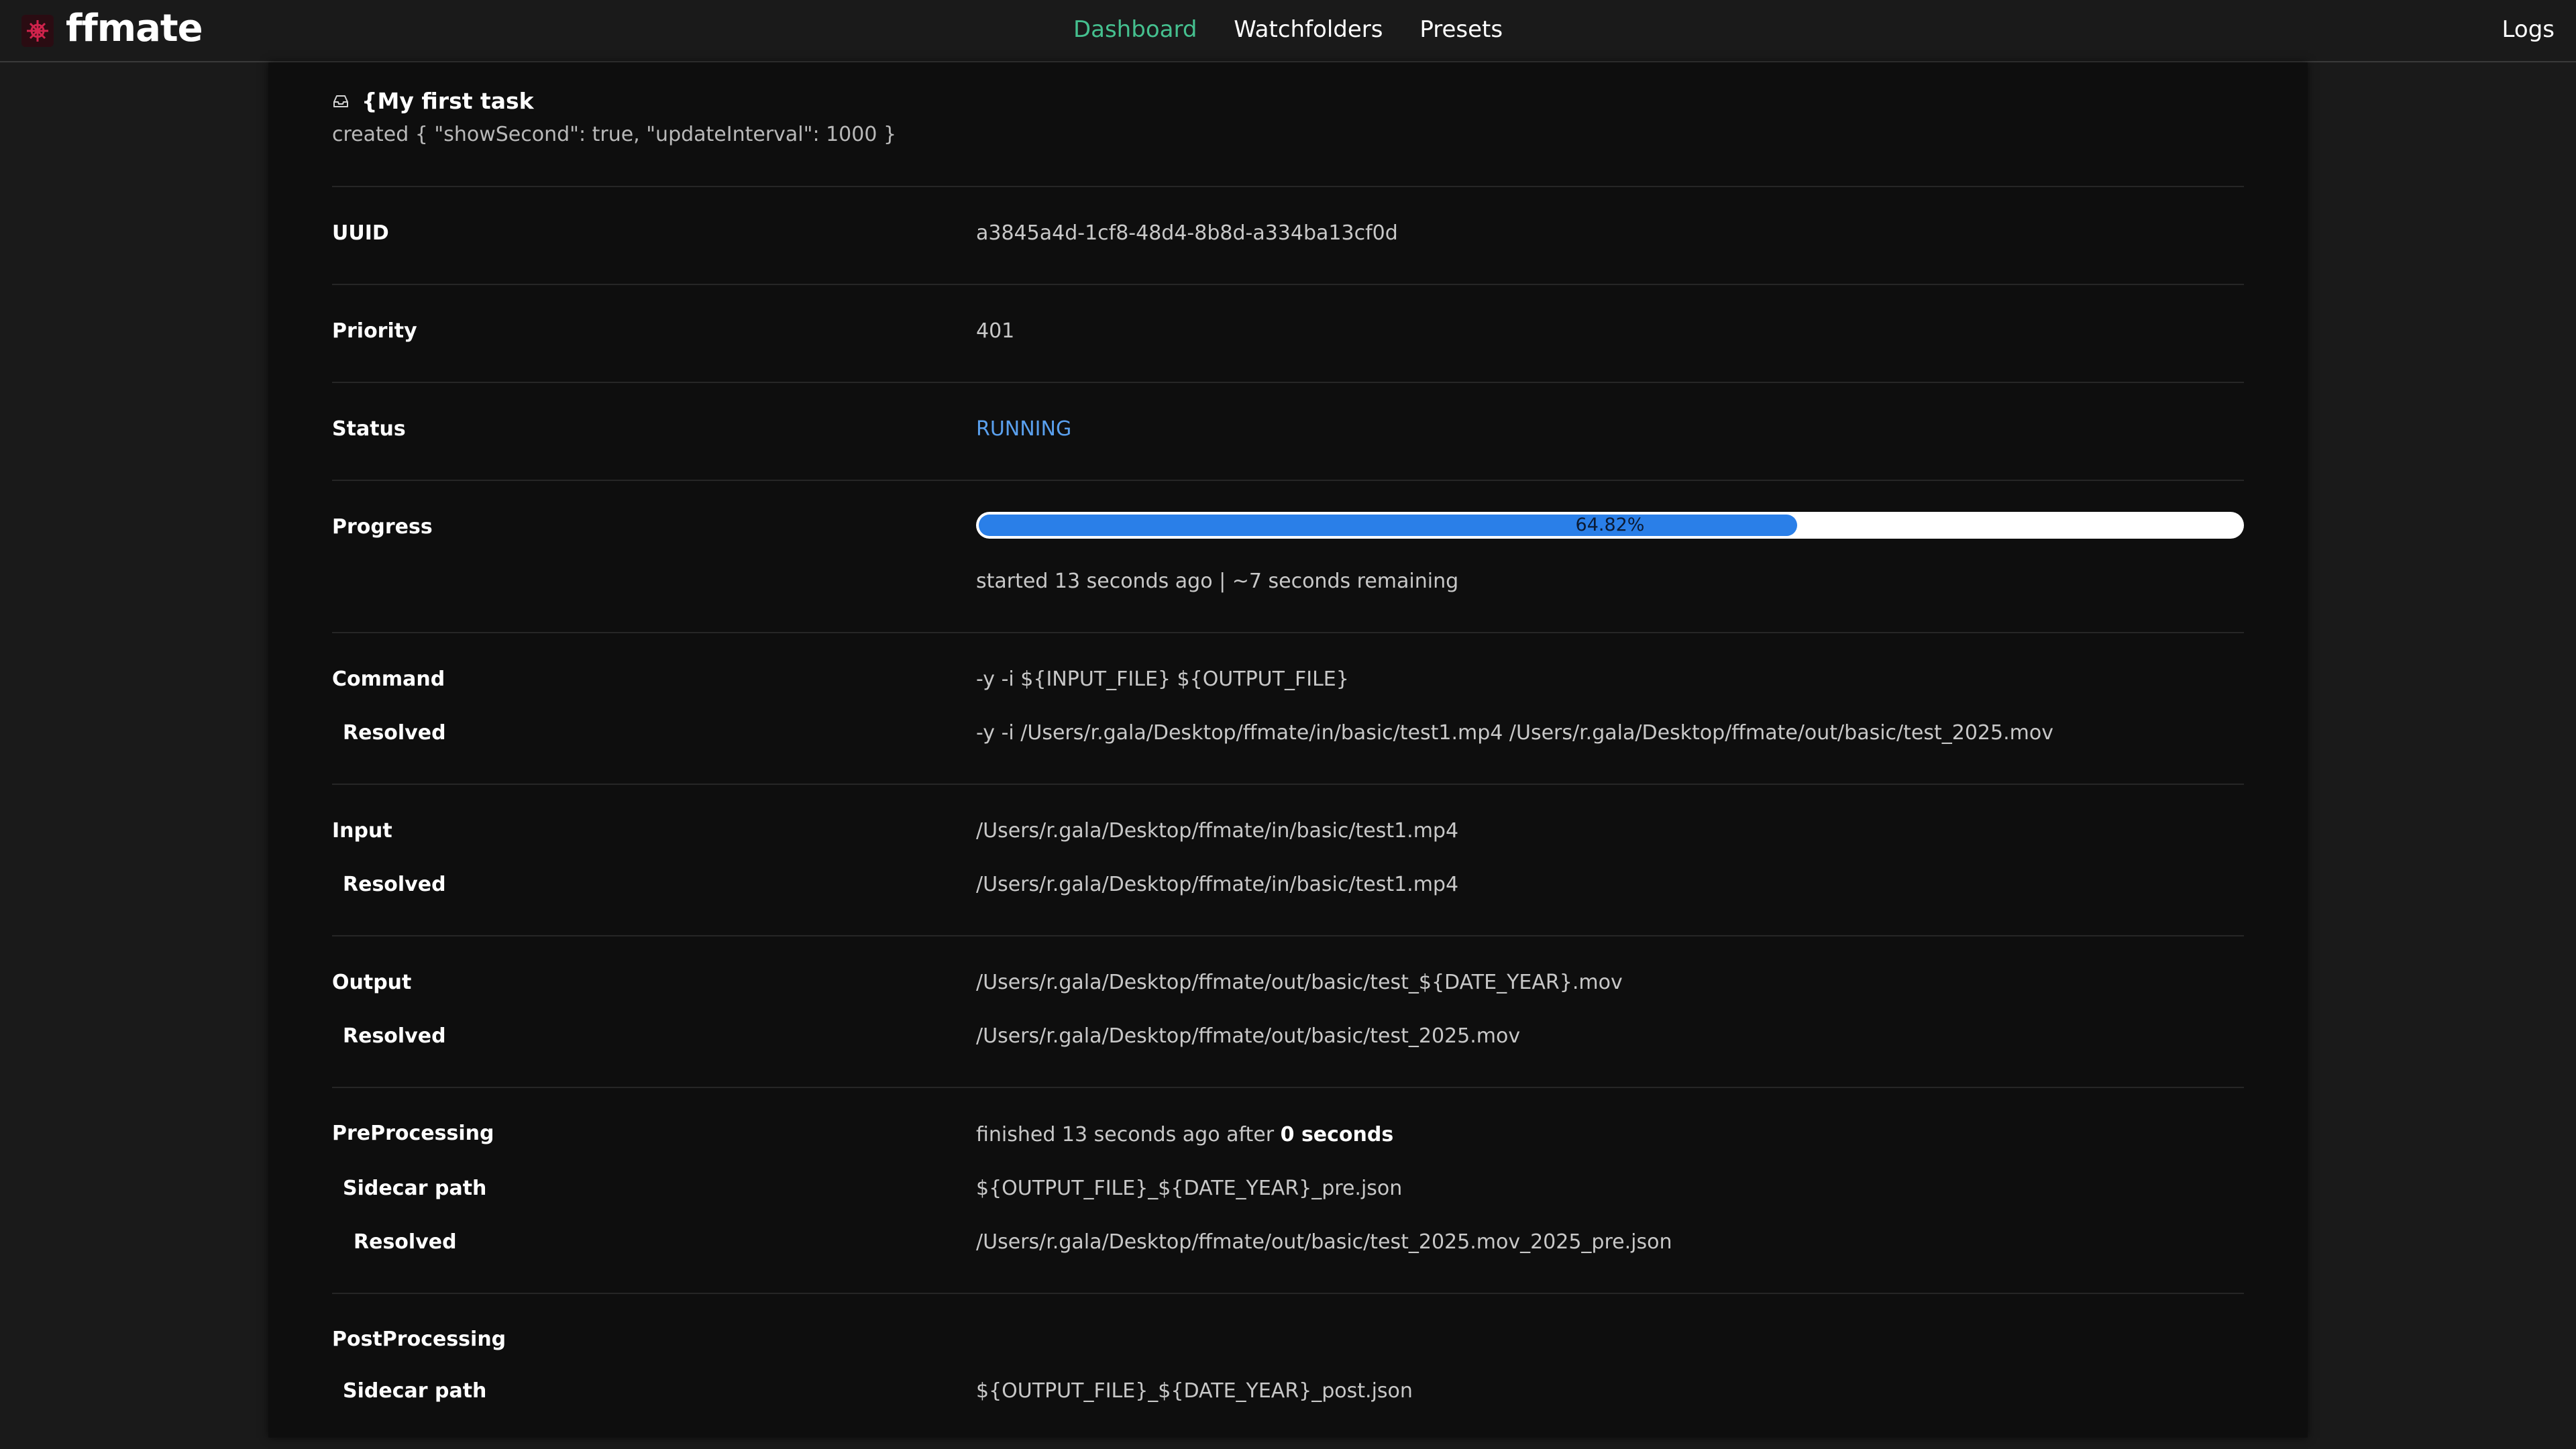 The image size is (2576, 1449). What do you see at coordinates (415, 1391) in the screenshot?
I see `post-sidecar-label: Sidecar path` at bounding box center [415, 1391].